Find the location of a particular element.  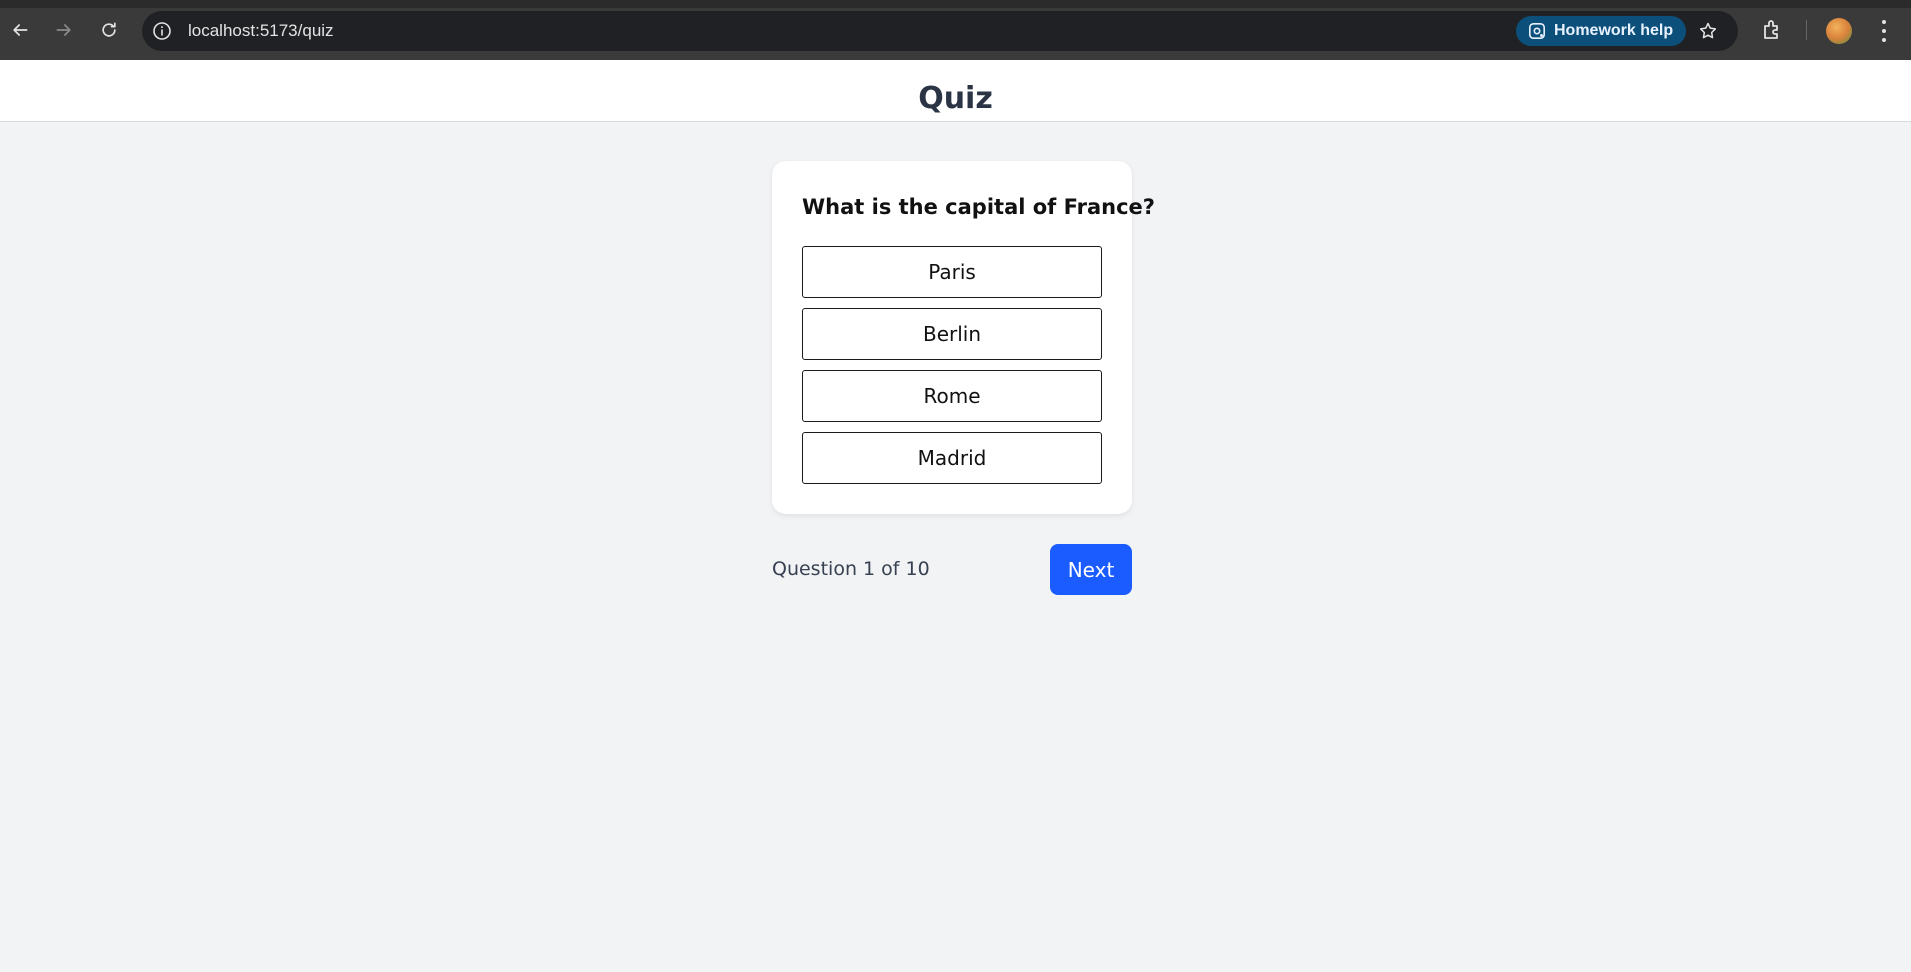

browser-toolbar: localhost:5173/quiz Homework help is located at coordinates (955, 30).